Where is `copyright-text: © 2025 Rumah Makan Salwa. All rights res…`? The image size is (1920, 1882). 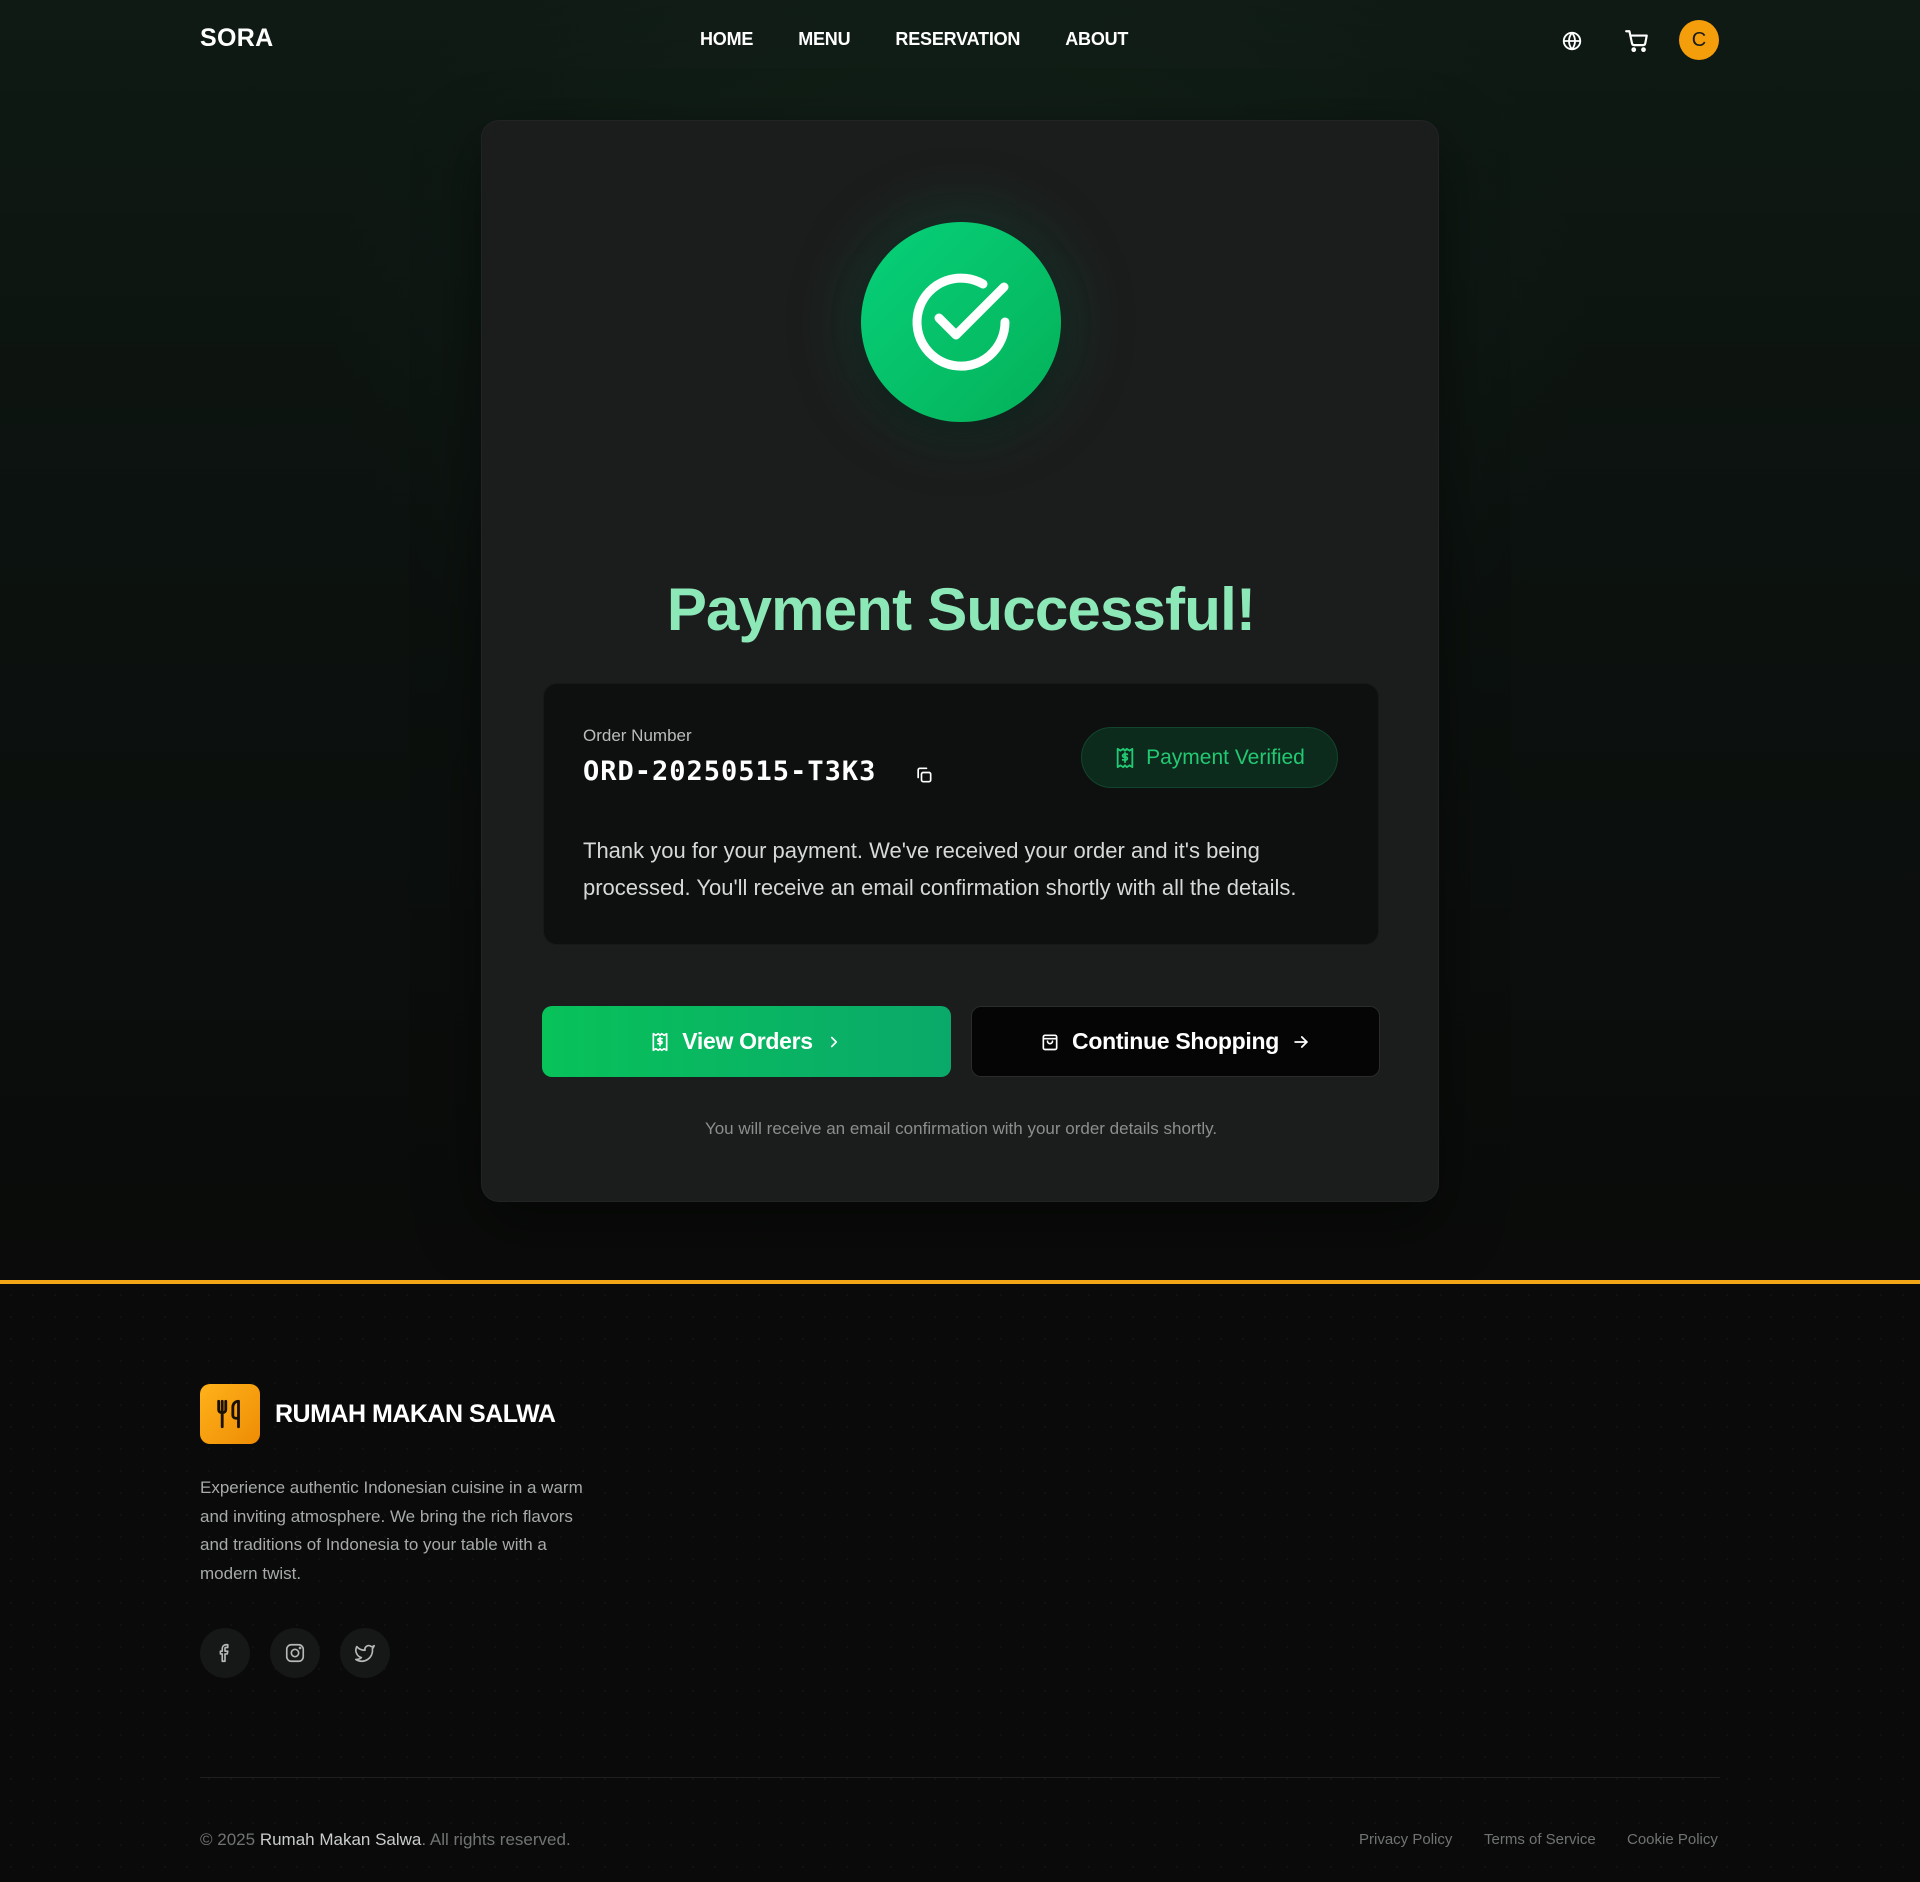 copyright-text: © 2025 Rumah Makan Salwa. All rights res… is located at coordinates (385, 1840).